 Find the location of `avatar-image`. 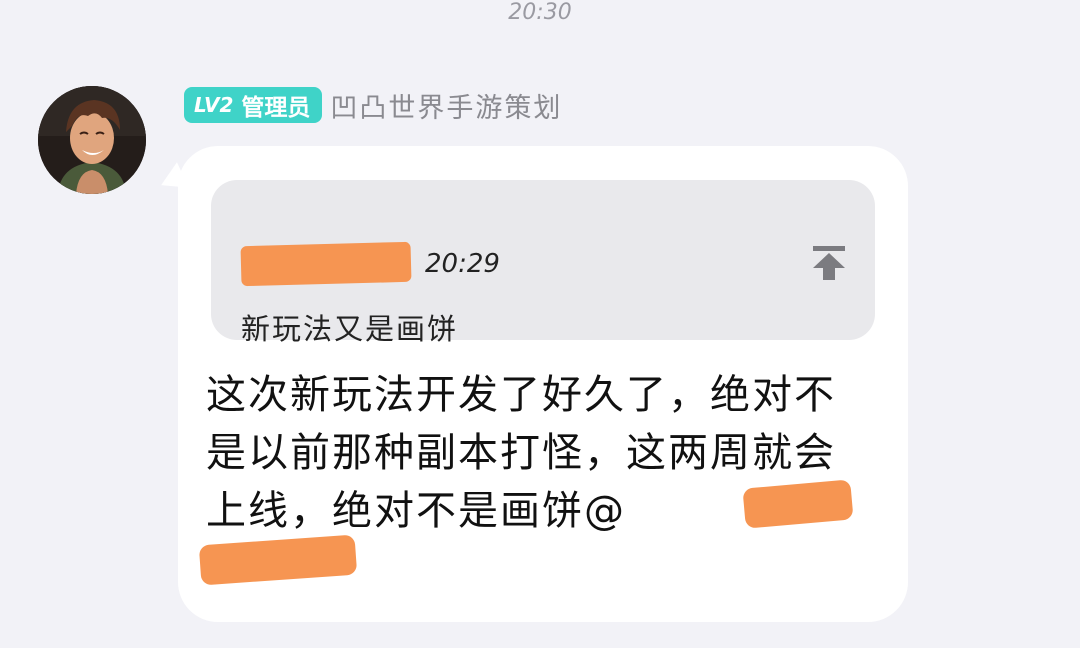

avatar-image is located at coordinates (92, 140).